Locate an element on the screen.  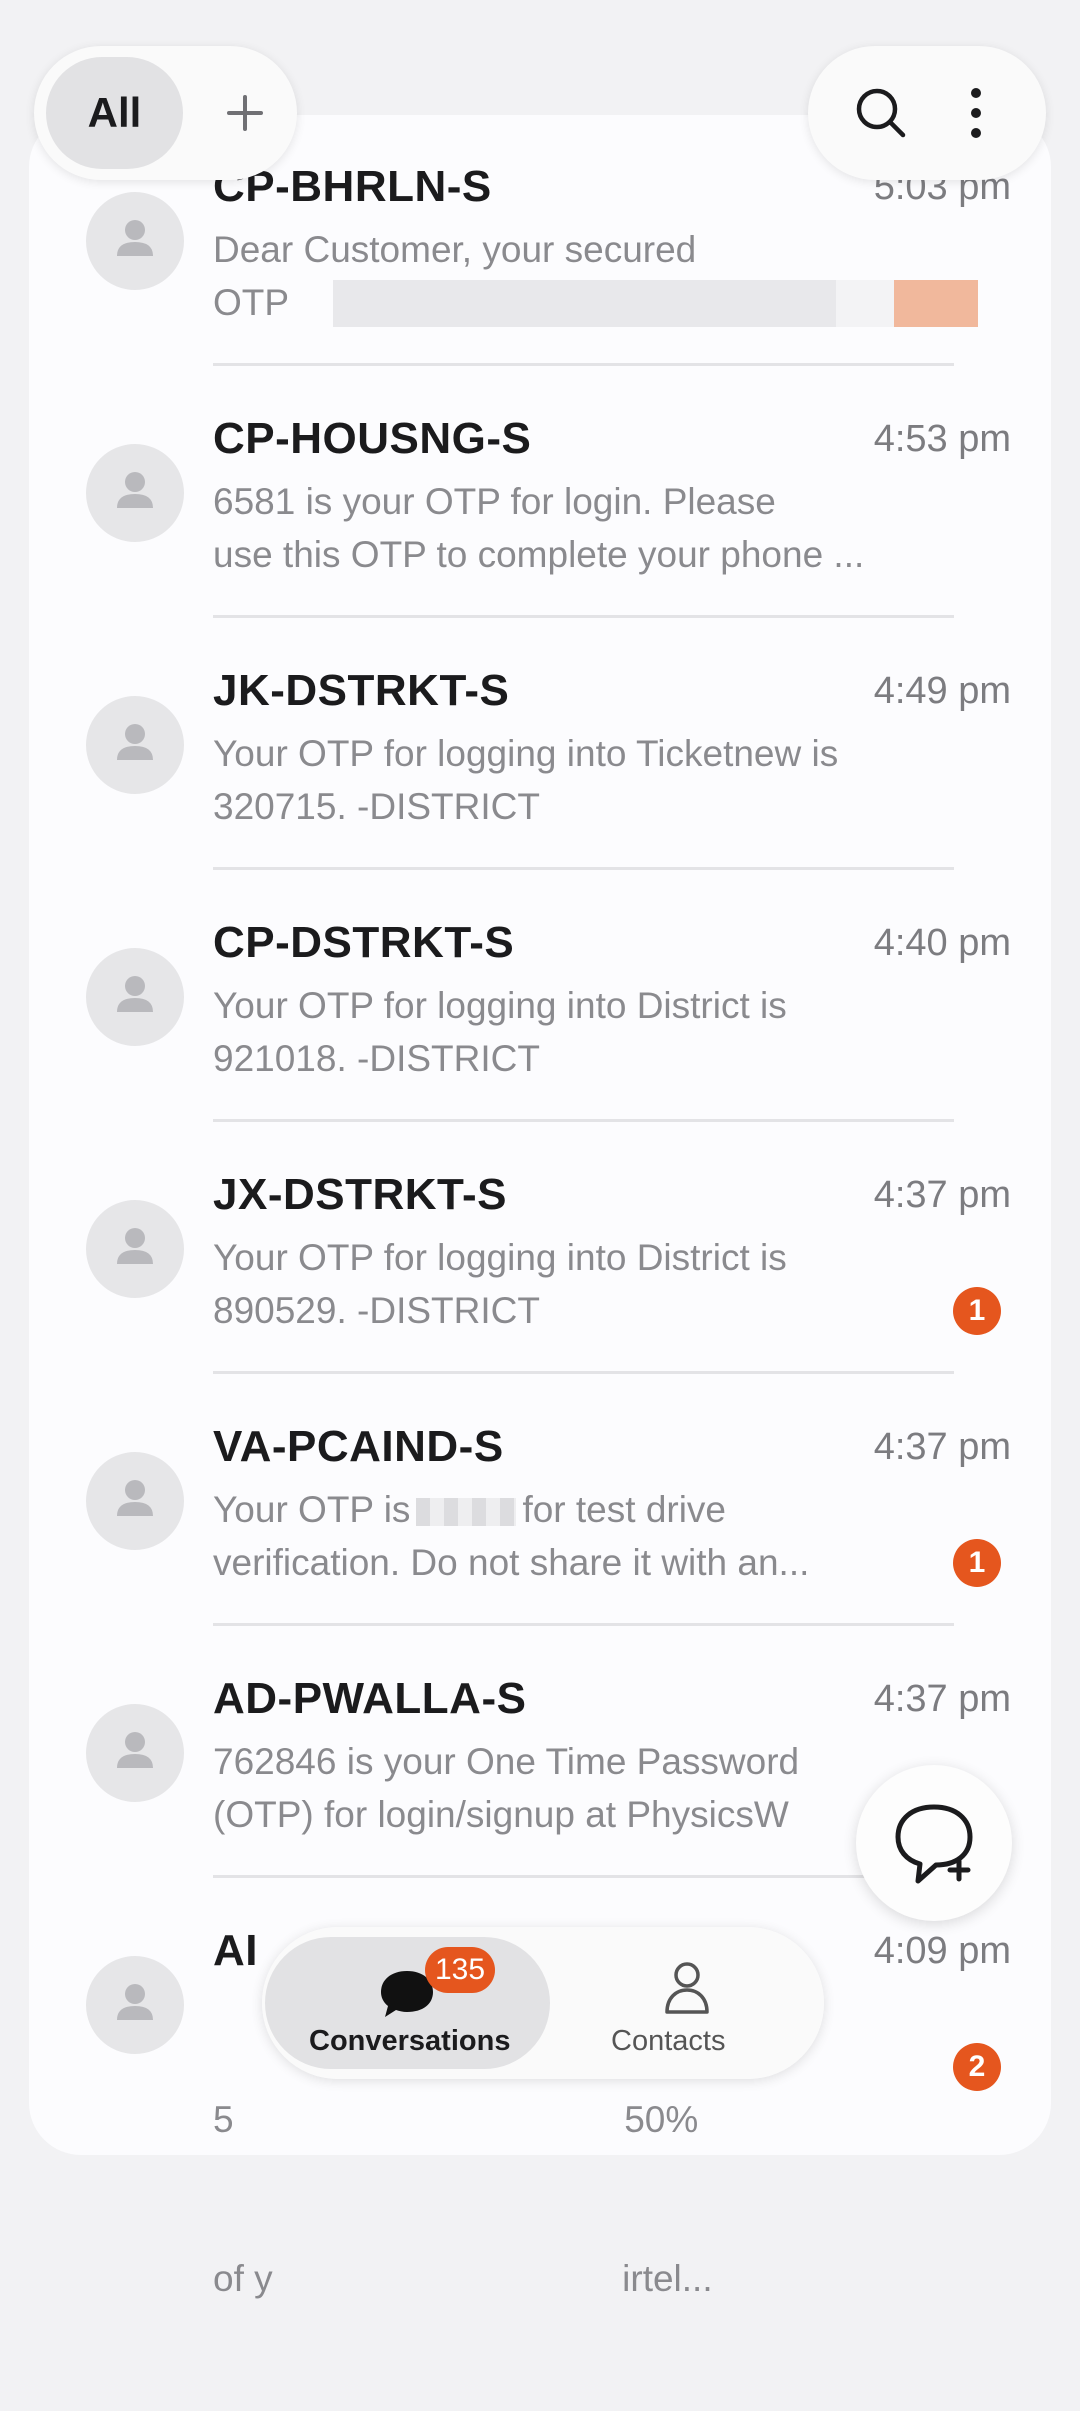
preview-line-1: 6581 is your OTP for login. Please is located at coordinates (494, 501).